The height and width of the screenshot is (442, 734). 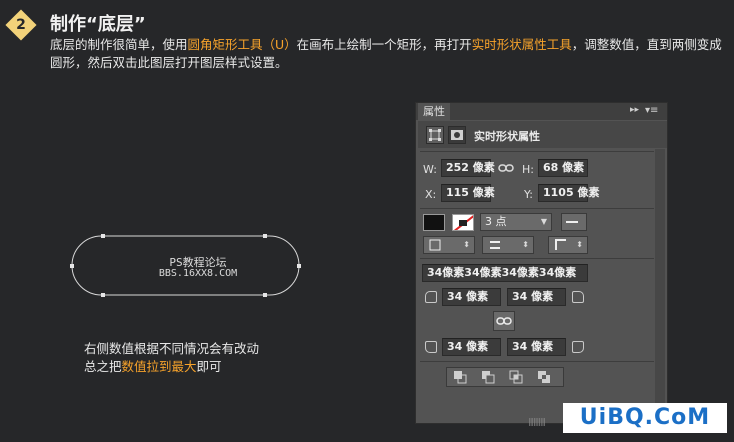 What do you see at coordinates (103, 366) in the screenshot?
I see `note-text-a: 总之把` at bounding box center [103, 366].